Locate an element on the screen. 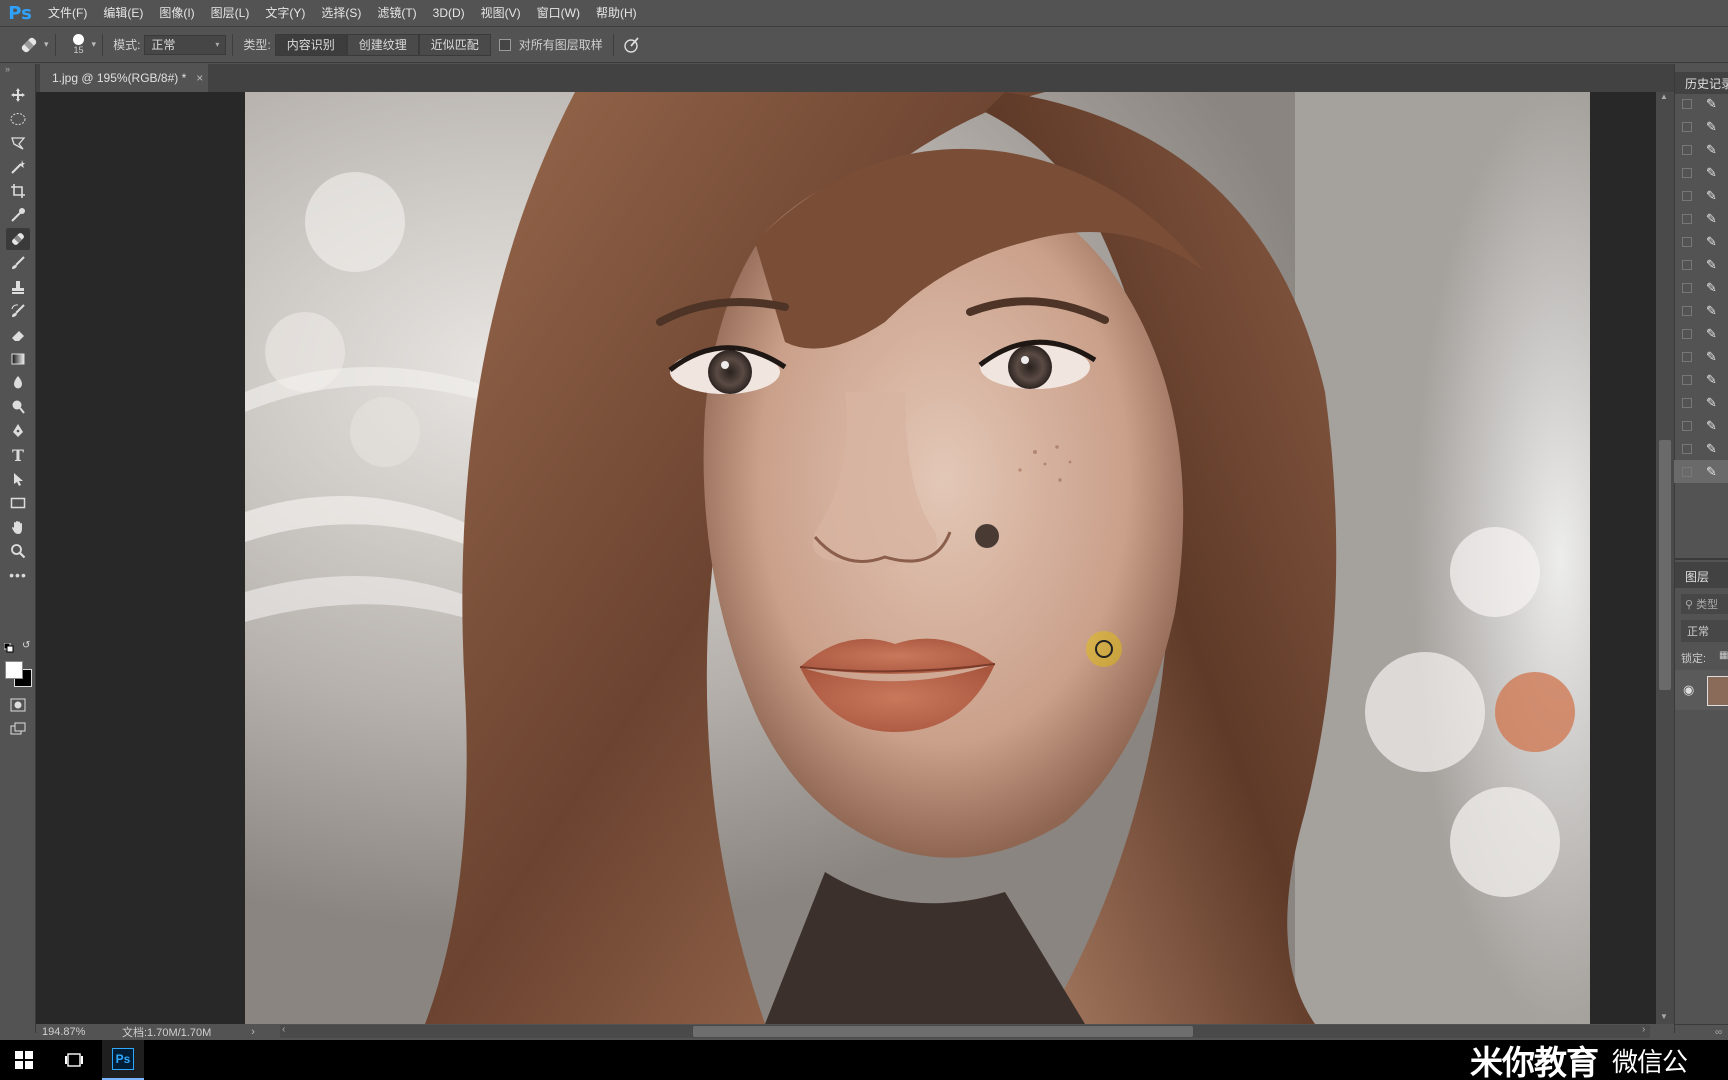 Image resolution: width=1728 pixels, height=1080 pixels. layers-filter-input: ⚲ 类型 is located at coordinates (1704, 604).